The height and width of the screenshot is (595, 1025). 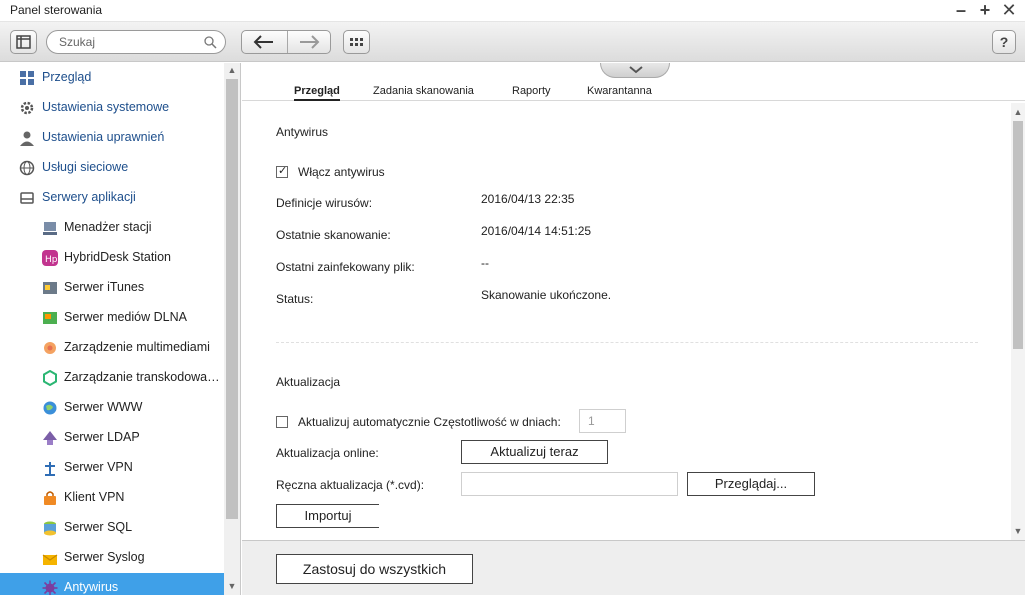 I want to click on sidebar-item-label: Serwery aplikacji, so click(x=89, y=197).